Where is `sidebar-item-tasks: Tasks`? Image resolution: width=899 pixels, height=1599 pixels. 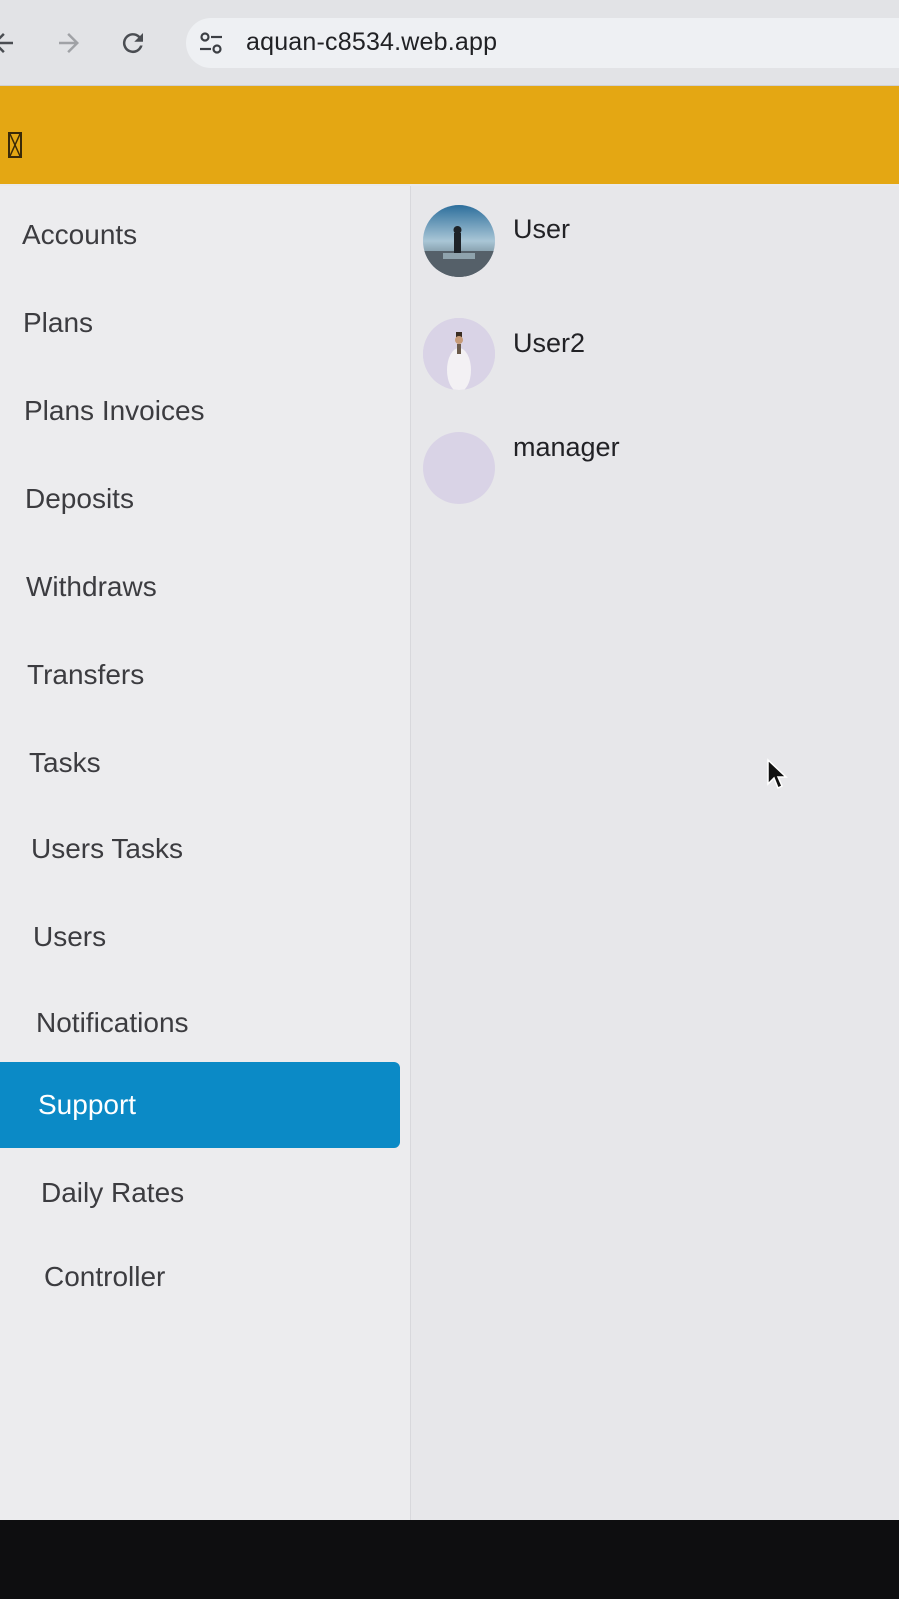
sidebar-item-tasks: Tasks is located at coordinates (200, 763).